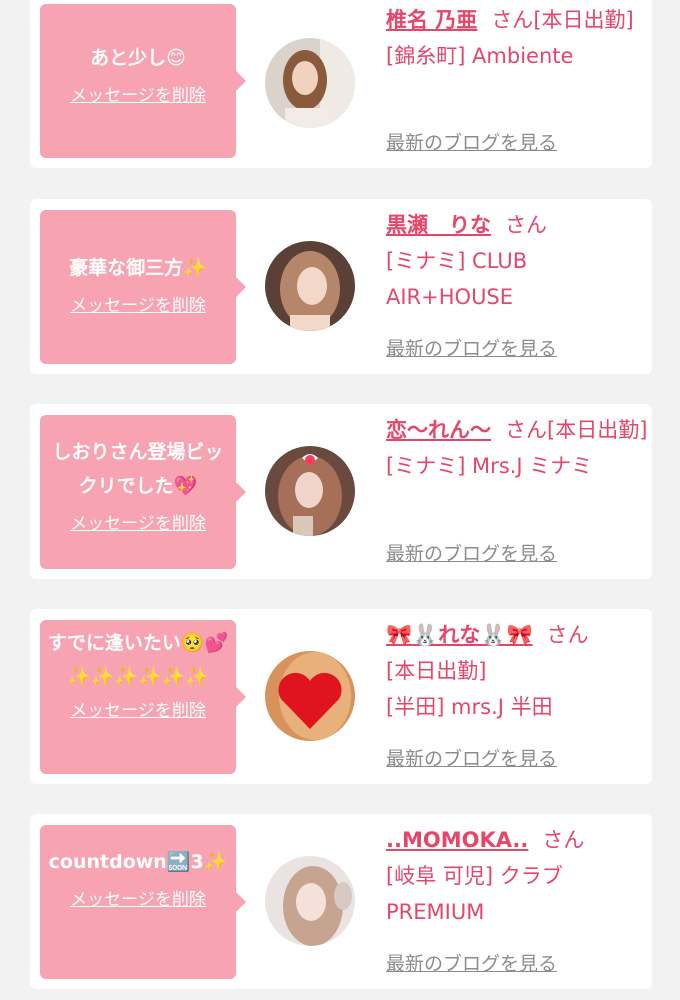 The image size is (680, 1000). I want to click on message-text: あと少し😊, so click(138, 58).